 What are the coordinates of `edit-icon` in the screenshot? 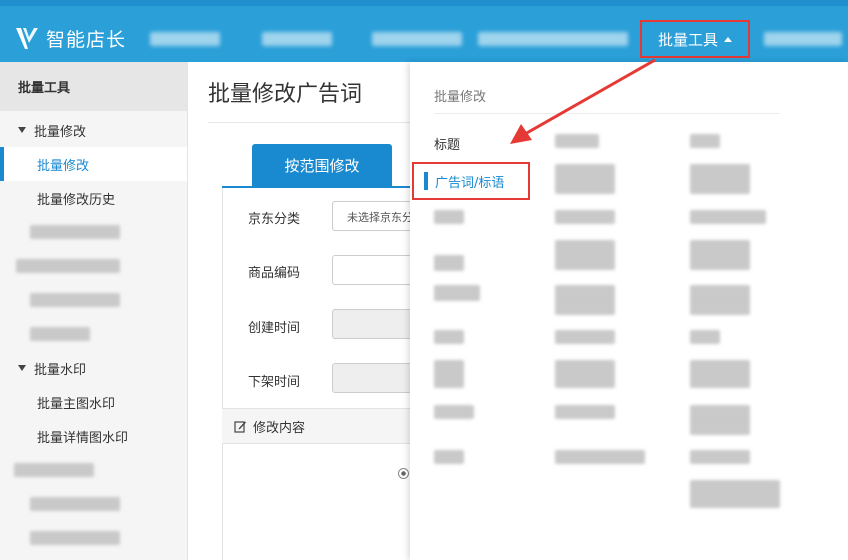 It's located at (240, 426).